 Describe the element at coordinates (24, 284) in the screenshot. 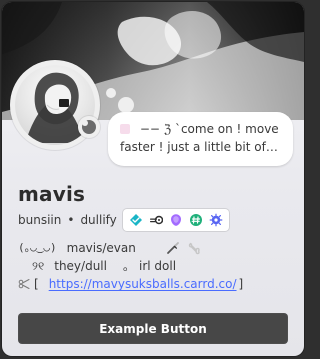

I see `scissors-icon` at that location.